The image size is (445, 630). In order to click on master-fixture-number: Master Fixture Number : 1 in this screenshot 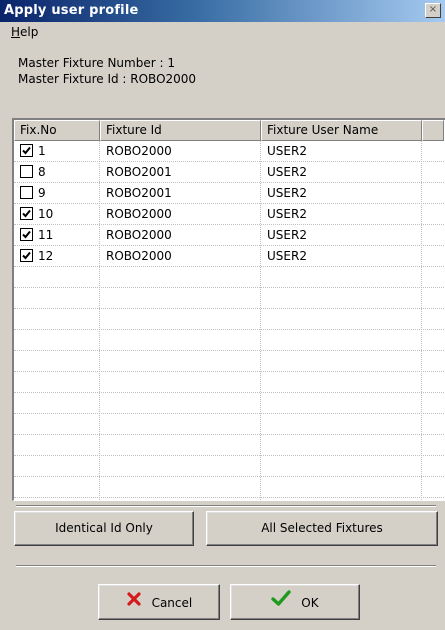, I will do `click(96, 63)`.